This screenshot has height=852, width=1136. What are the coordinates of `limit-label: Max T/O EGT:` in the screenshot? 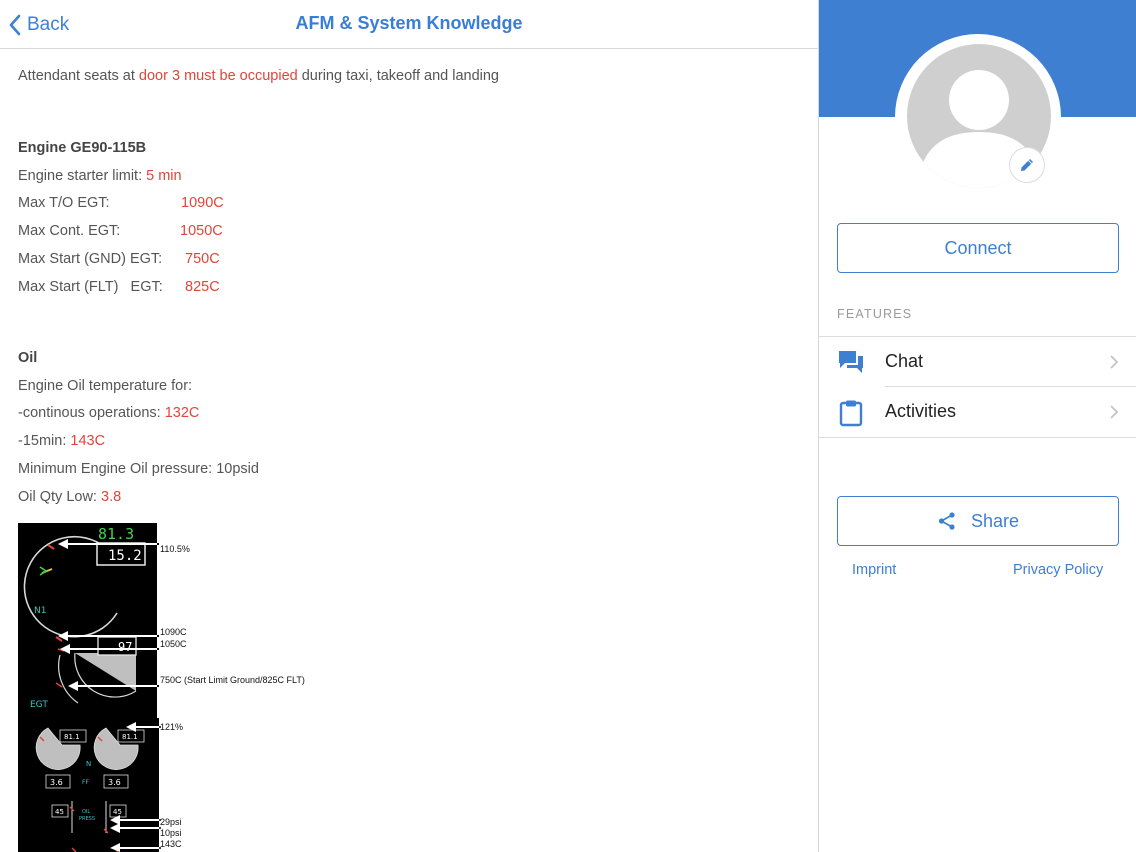 It's located at (64, 203).